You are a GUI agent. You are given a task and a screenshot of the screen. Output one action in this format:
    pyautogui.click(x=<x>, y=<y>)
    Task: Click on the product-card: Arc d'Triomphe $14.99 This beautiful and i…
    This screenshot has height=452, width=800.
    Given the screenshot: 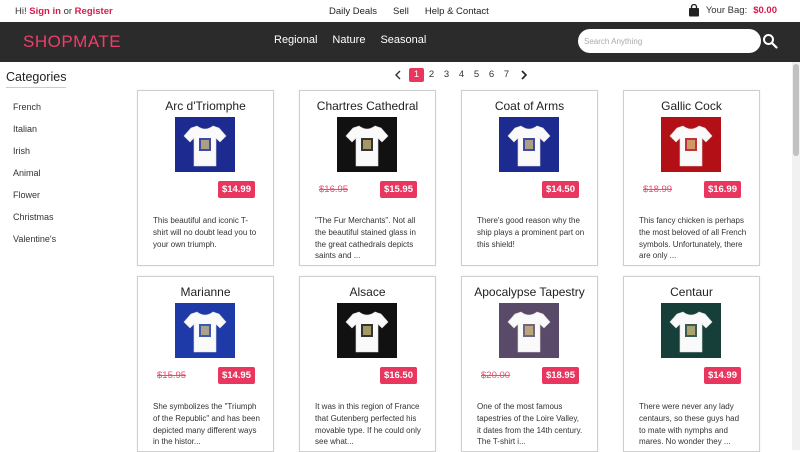 What is the action you would take?
    pyautogui.click(x=205, y=178)
    